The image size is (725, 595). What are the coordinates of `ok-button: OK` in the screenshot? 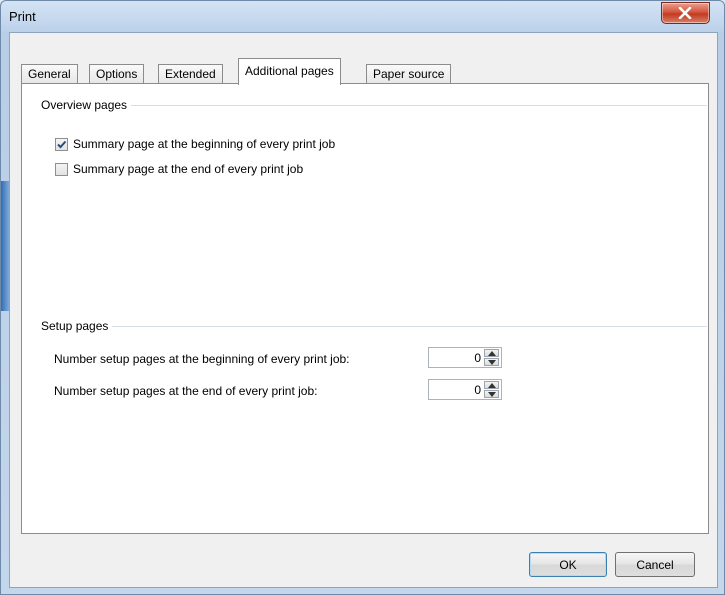 It's located at (568, 564).